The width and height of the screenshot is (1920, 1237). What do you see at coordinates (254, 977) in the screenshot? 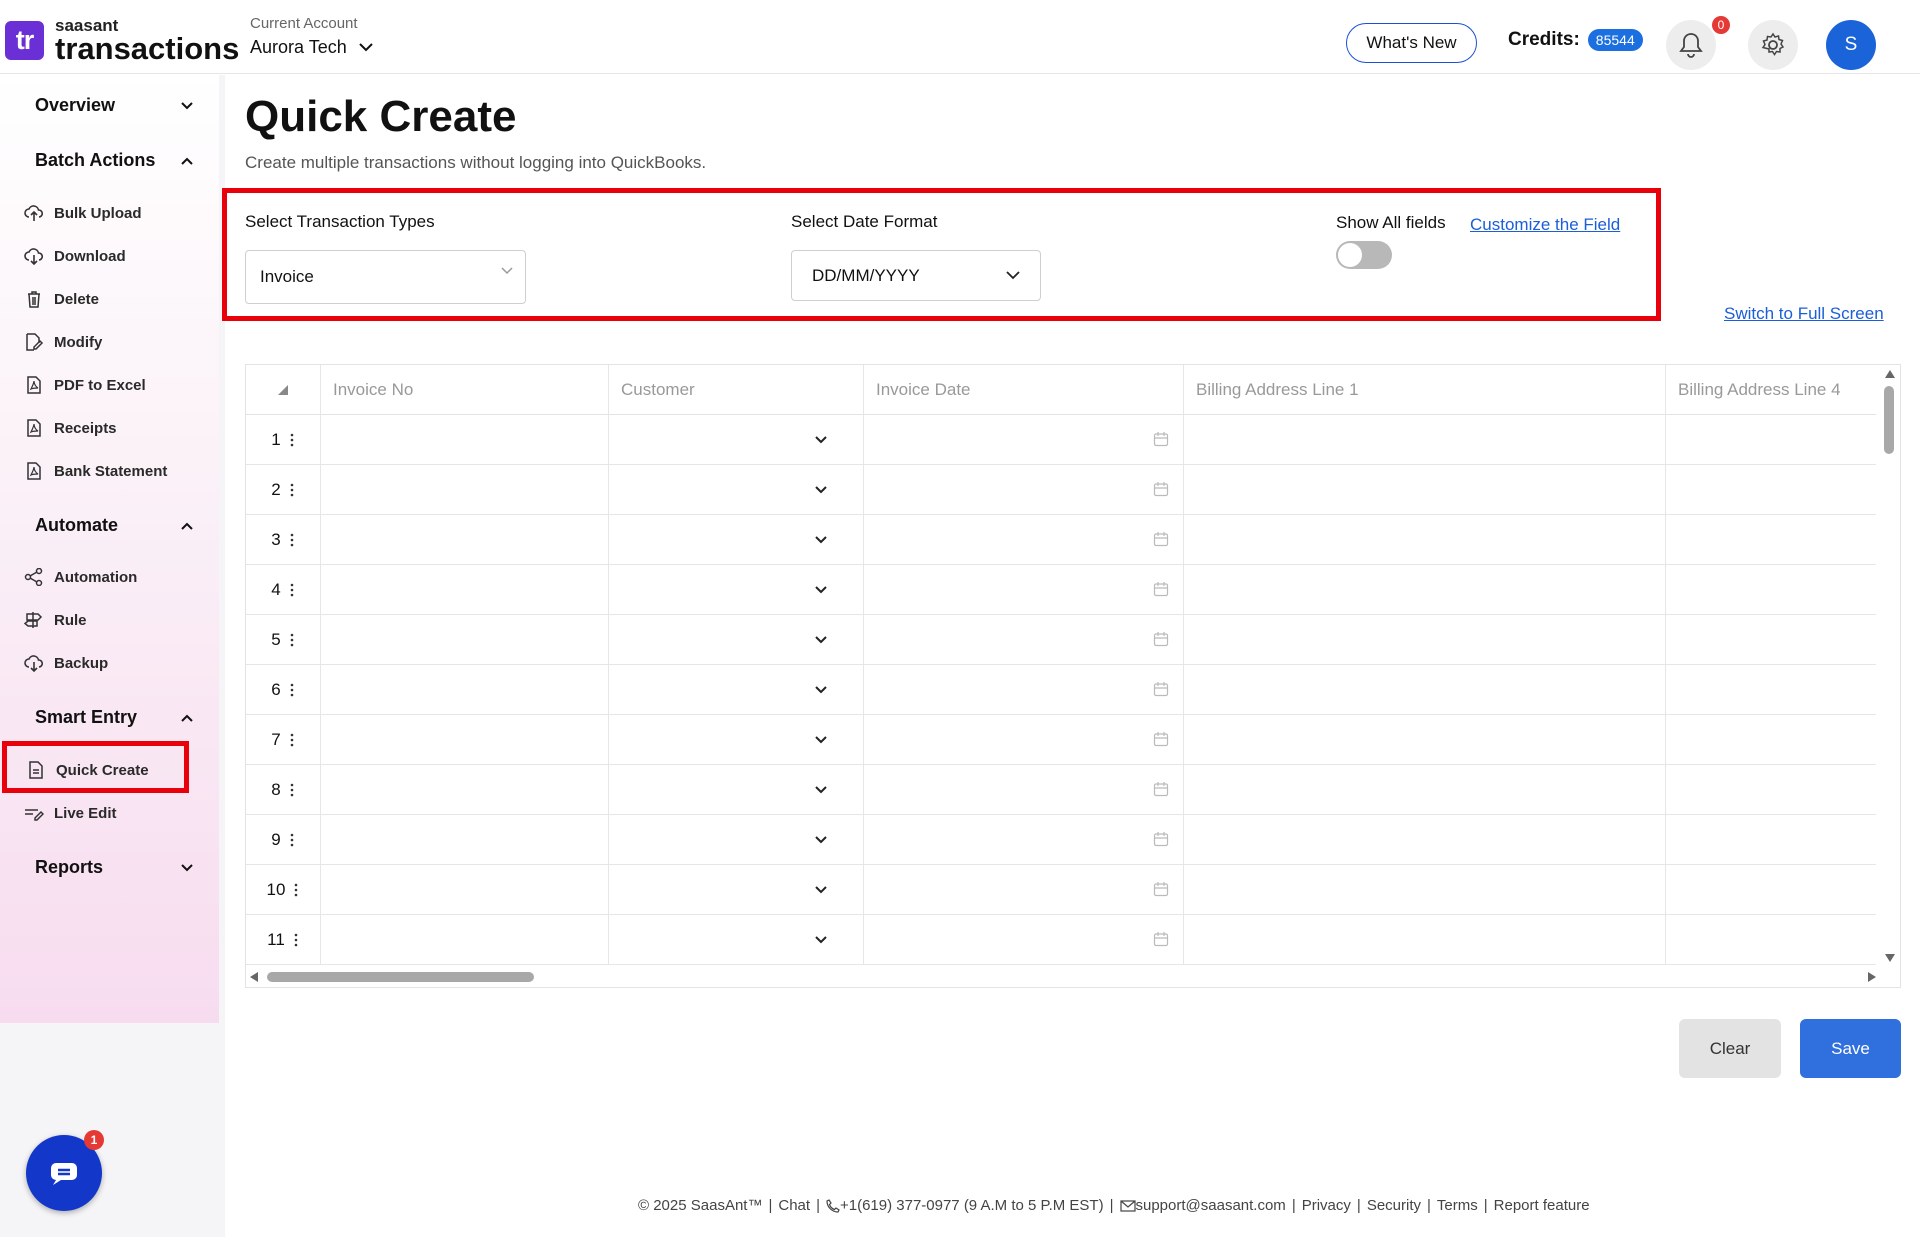
I see `scroll-left-arrow-icon` at bounding box center [254, 977].